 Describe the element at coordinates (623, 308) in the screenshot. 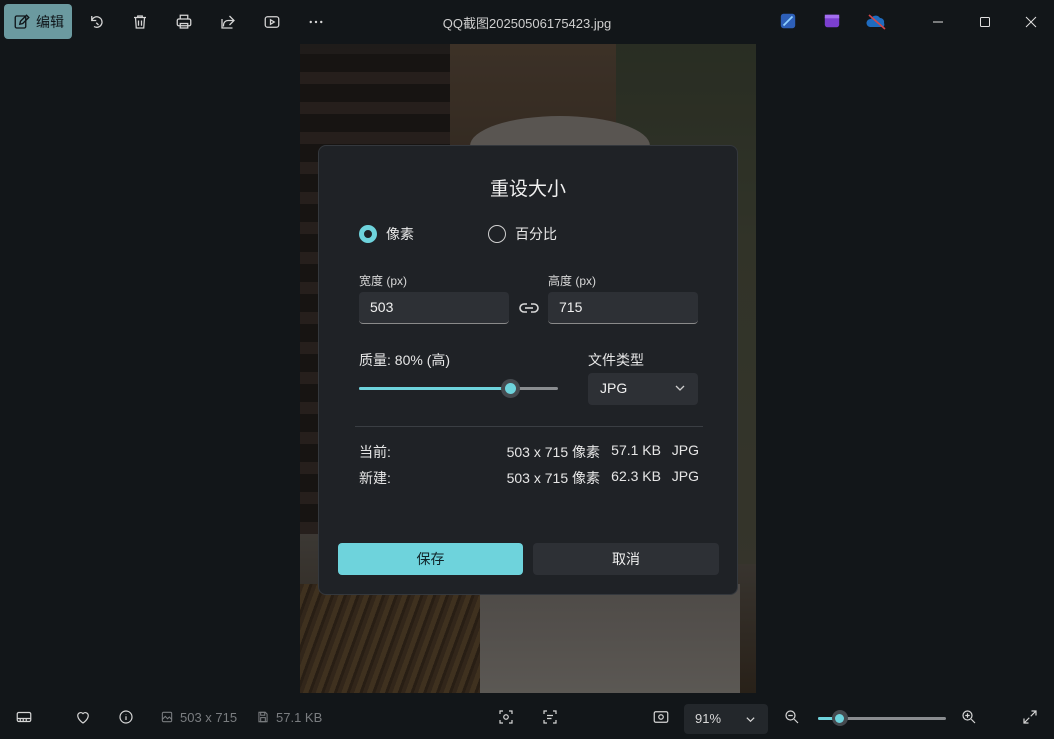

I see `height-input: 715` at that location.